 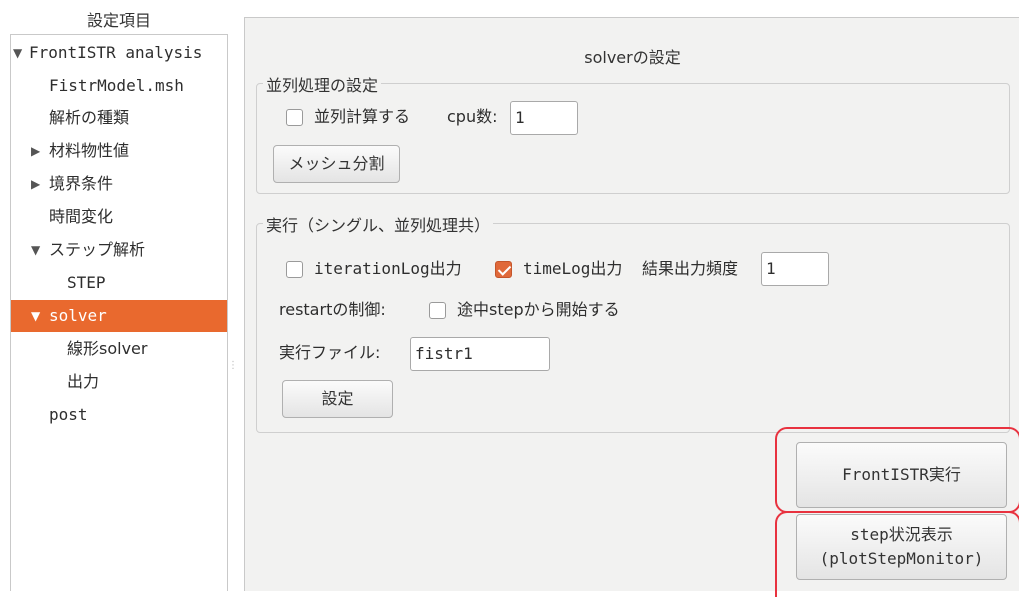 What do you see at coordinates (118, 20) in the screenshot?
I see `tree-header: 設定項目` at bounding box center [118, 20].